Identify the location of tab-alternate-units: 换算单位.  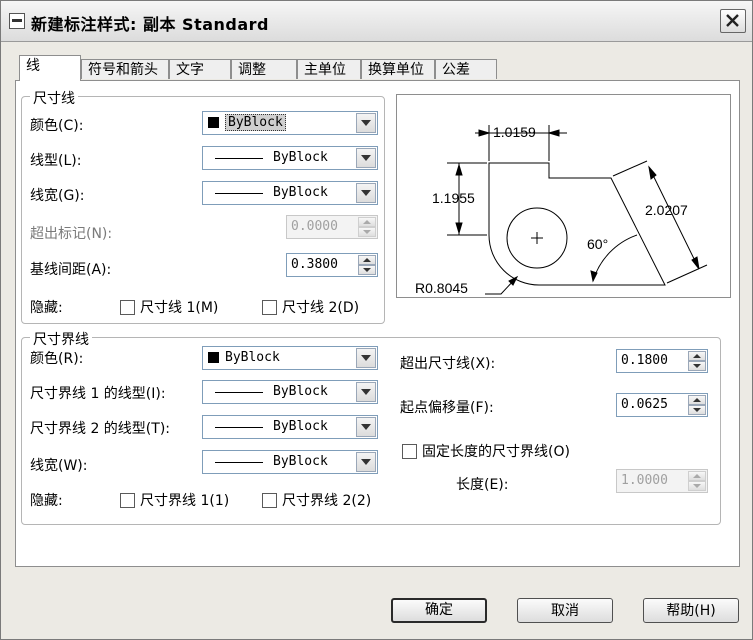
(398, 69).